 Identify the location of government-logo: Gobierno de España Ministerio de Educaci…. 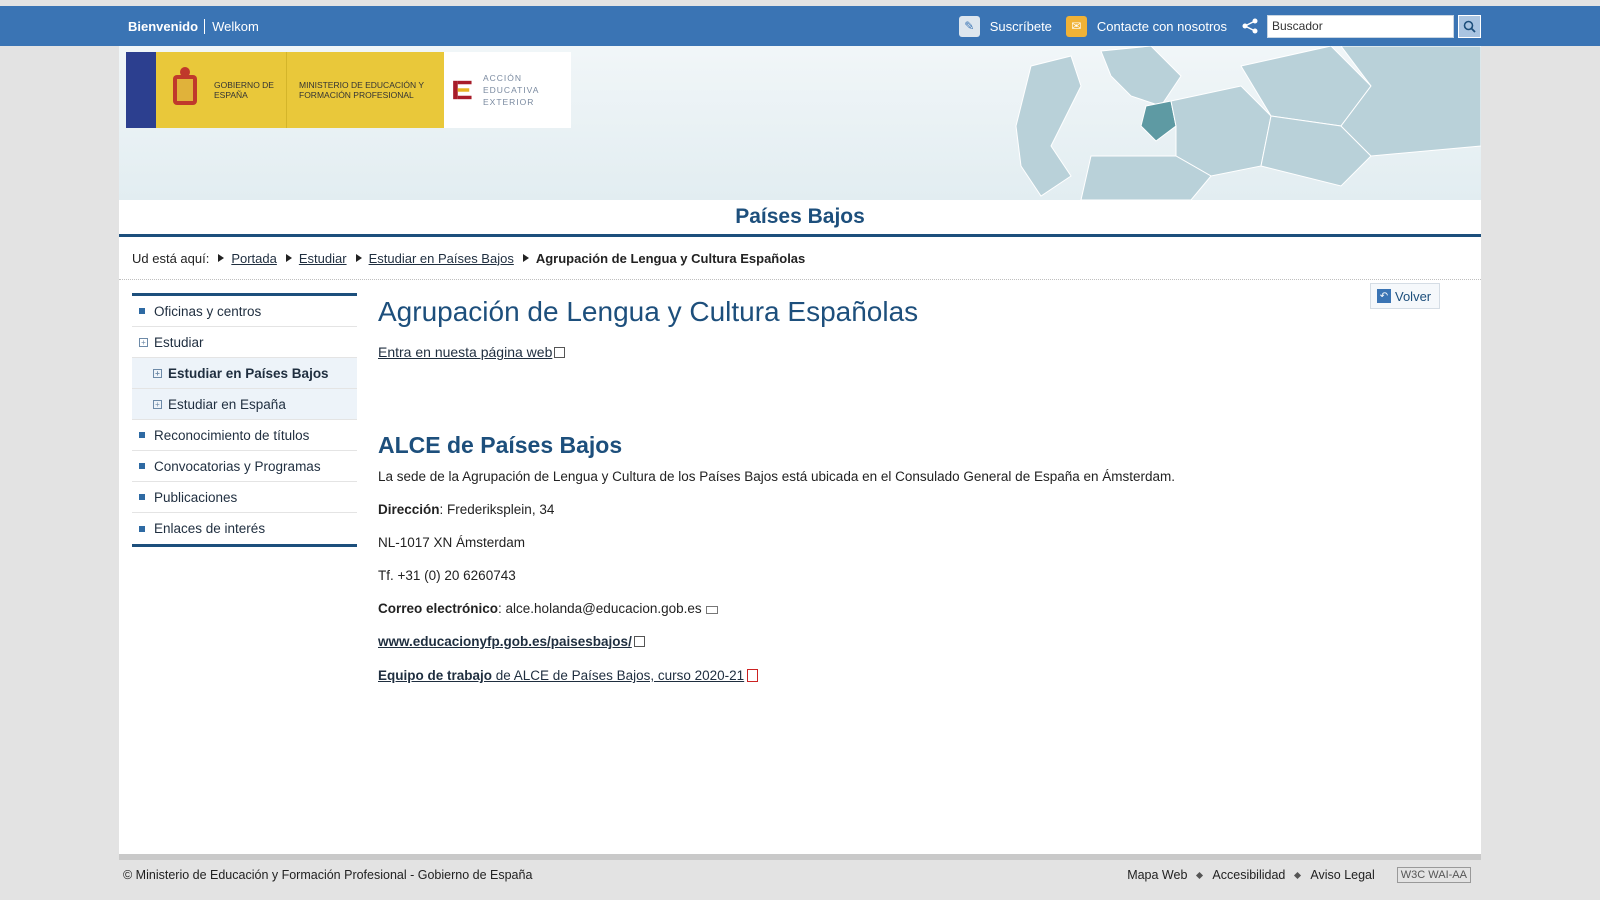
(285, 90).